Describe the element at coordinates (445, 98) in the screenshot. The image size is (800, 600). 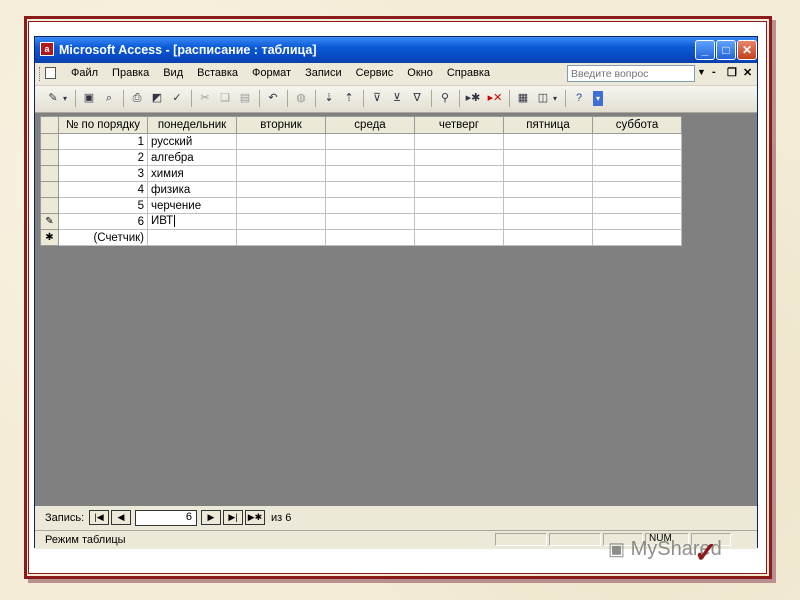
I see `find-icon: ⚲` at that location.